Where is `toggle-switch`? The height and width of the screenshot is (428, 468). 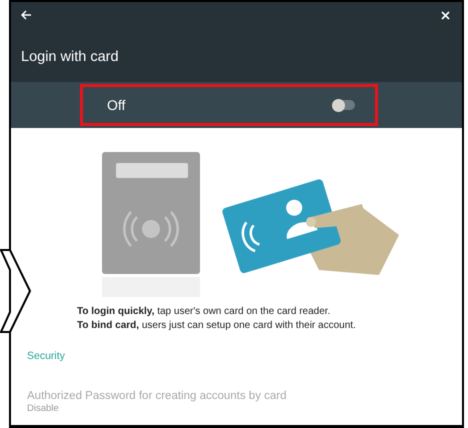 toggle-switch is located at coordinates (344, 105).